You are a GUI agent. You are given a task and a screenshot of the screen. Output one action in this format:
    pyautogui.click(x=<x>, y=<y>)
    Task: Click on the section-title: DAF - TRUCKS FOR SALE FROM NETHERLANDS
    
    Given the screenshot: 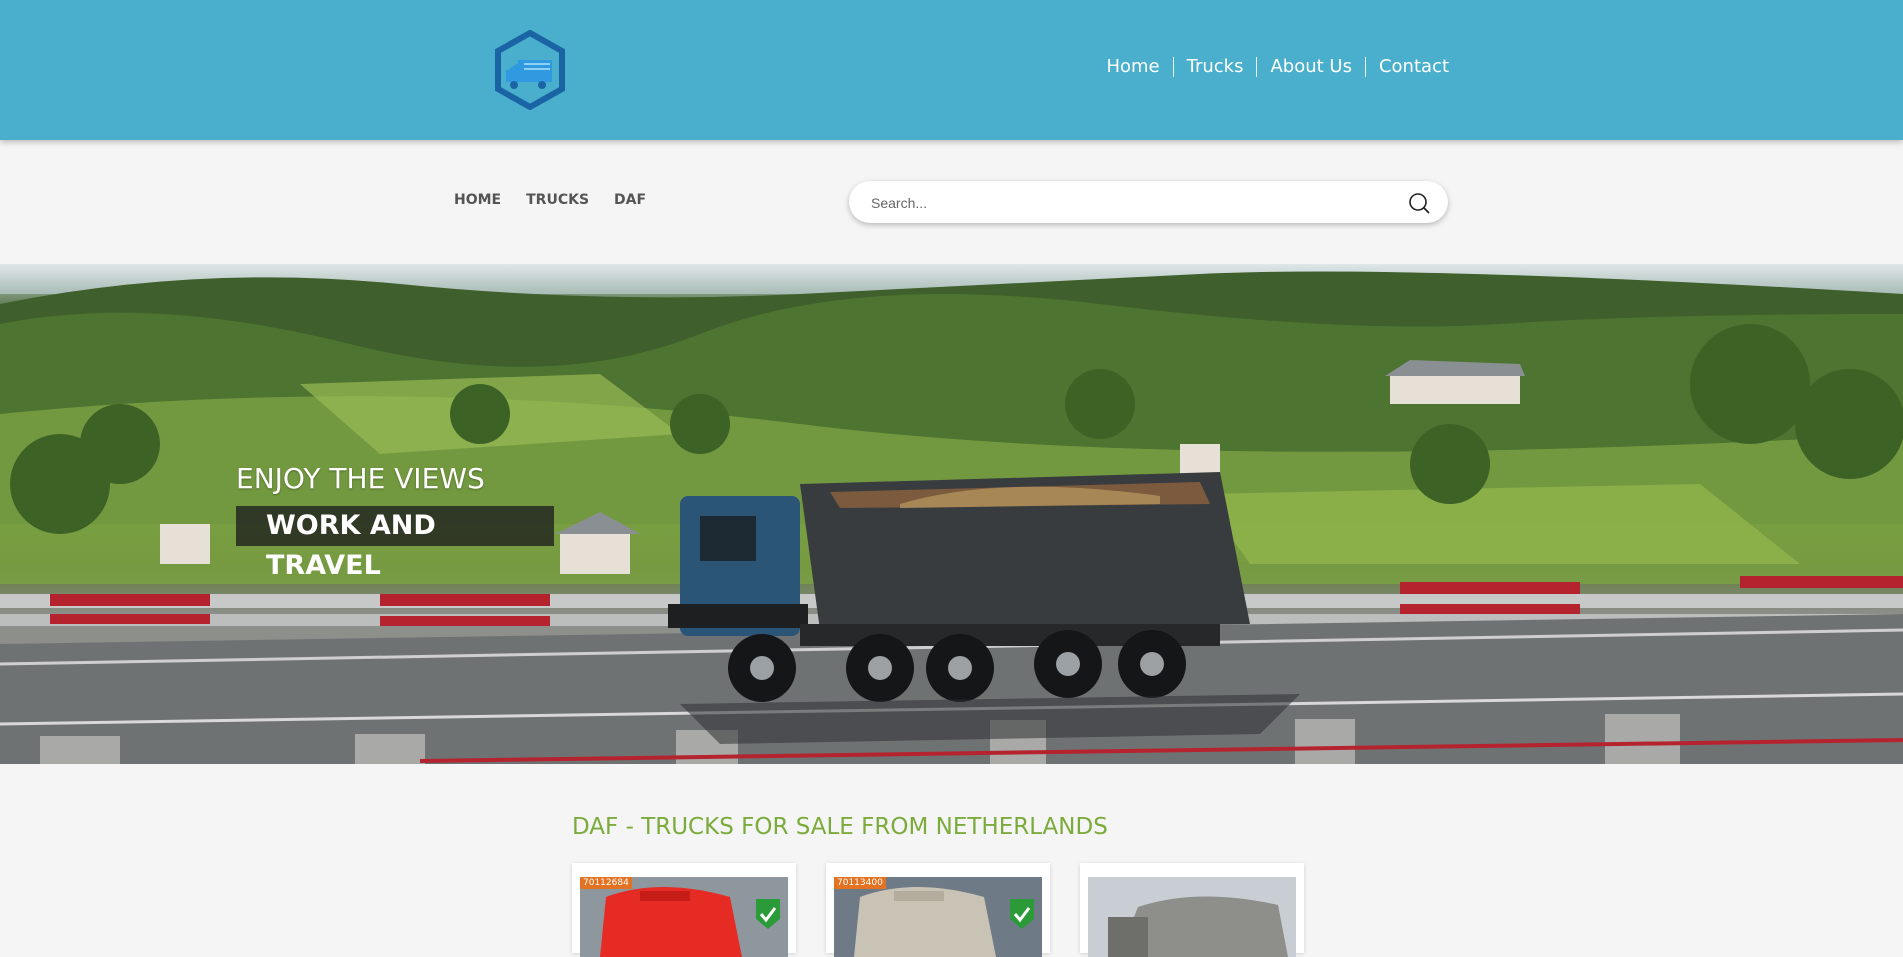 What is the action you would take?
    pyautogui.click(x=840, y=827)
    